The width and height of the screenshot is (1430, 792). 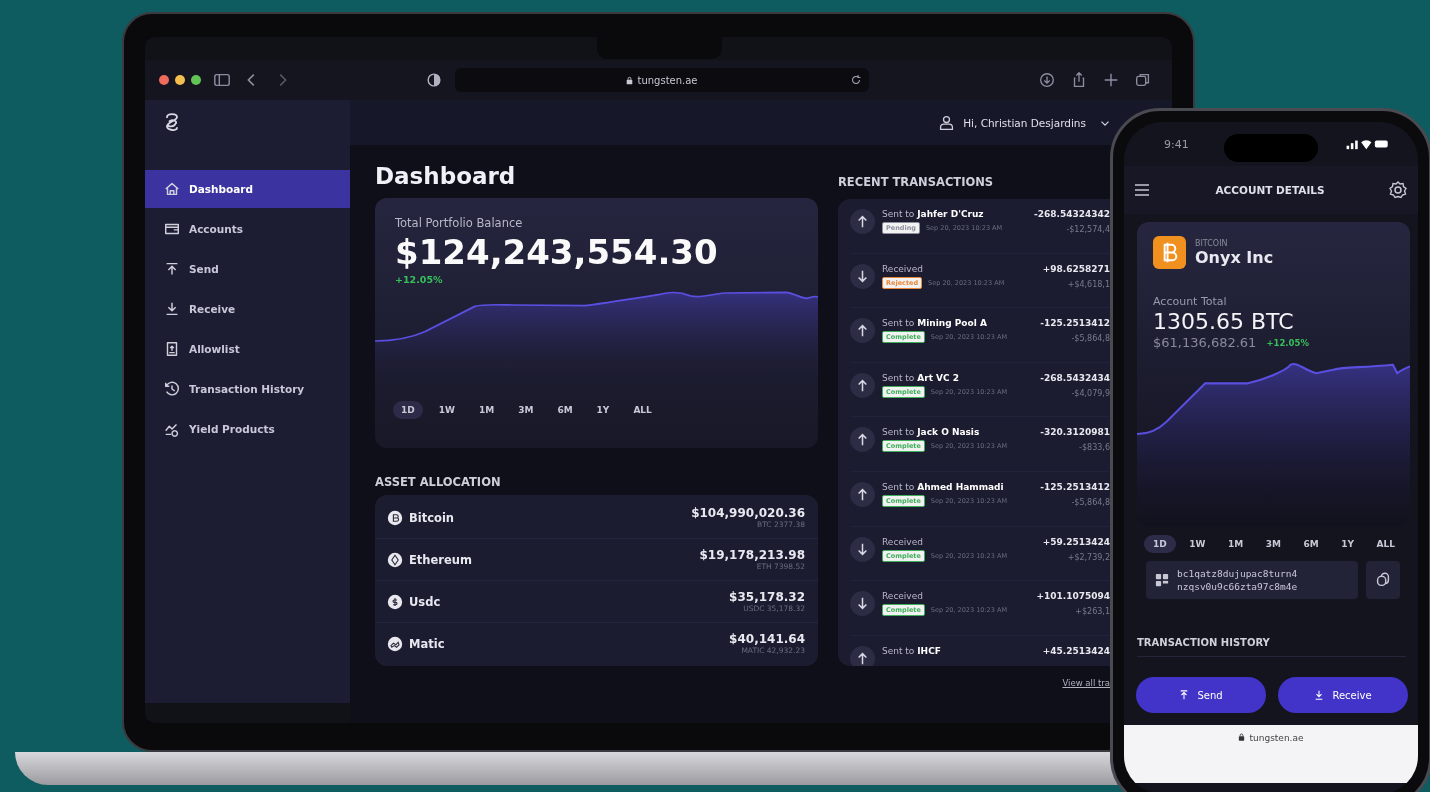 What do you see at coordinates (247, 429) in the screenshot?
I see `sidebar-item: Yield Products` at bounding box center [247, 429].